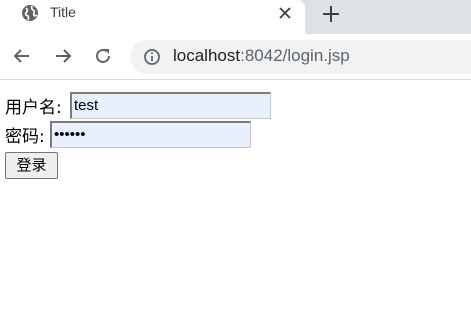 Image resolution: width=471 pixels, height=309 pixels. Describe the element at coordinates (22, 56) in the screenshot. I see `back-arrow-icon` at that location.